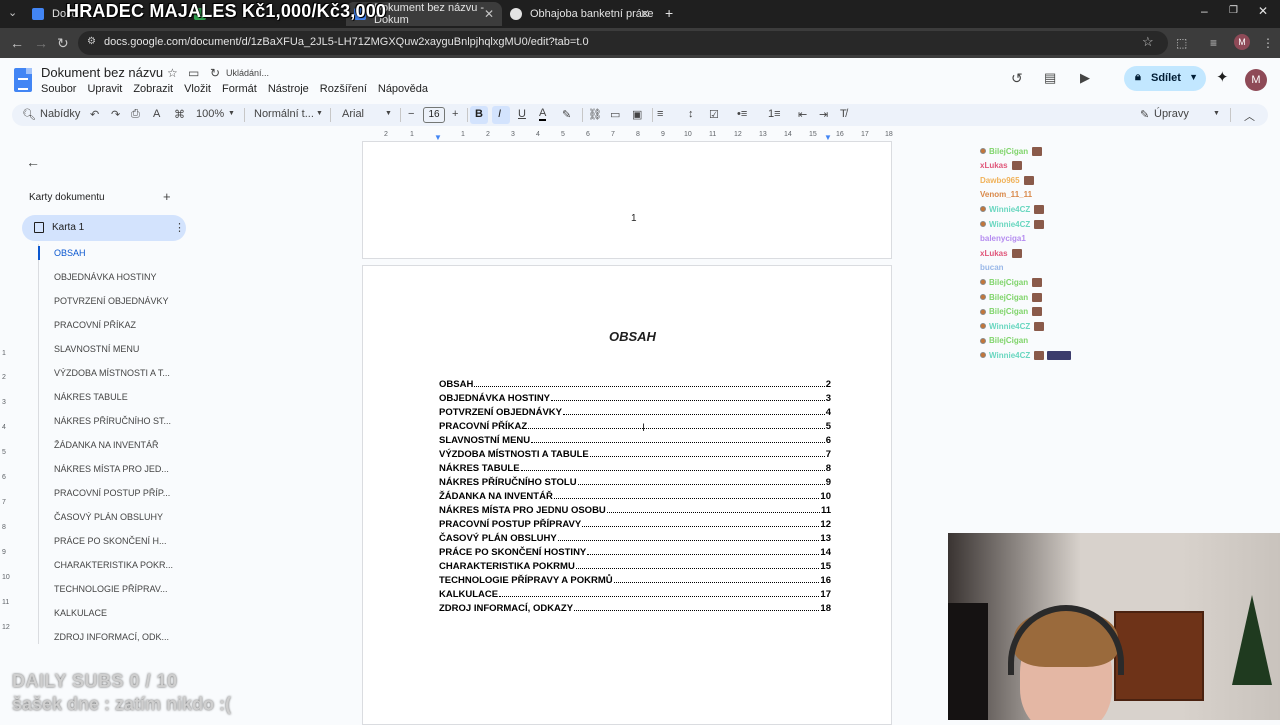 This screenshot has height=725, width=1280. What do you see at coordinates (1085, 78) in the screenshot?
I see `meet-icon: ▶` at bounding box center [1085, 78].